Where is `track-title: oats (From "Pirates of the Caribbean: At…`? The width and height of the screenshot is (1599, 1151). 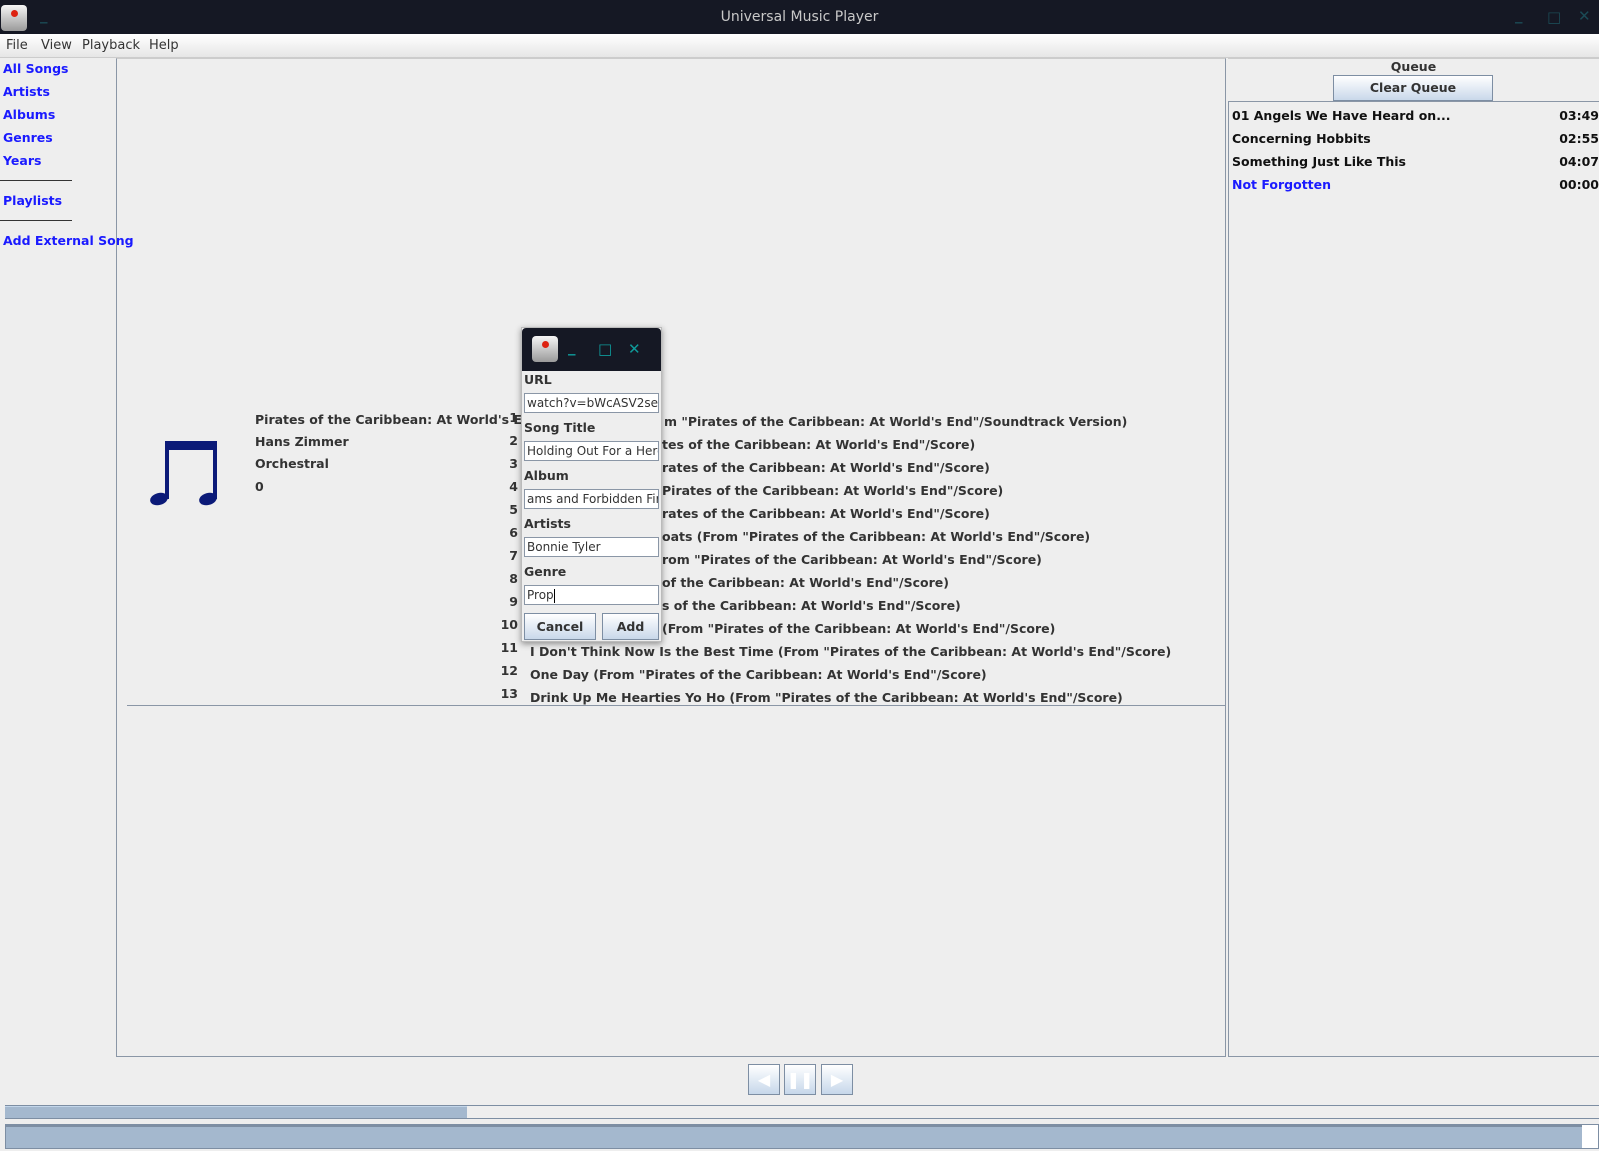 track-title: oats (From "Pirates of the Caribbean: At… is located at coordinates (876, 536).